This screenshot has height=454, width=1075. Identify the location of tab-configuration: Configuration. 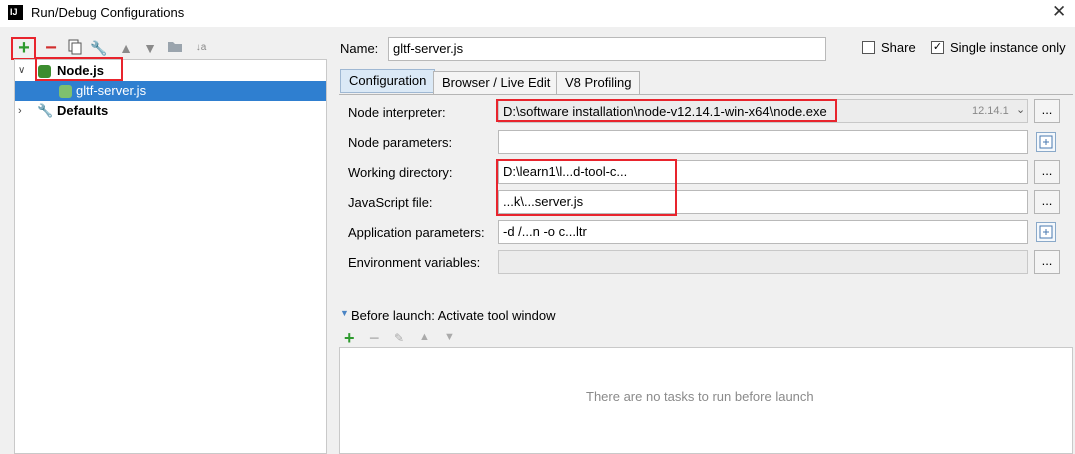
(388, 81).